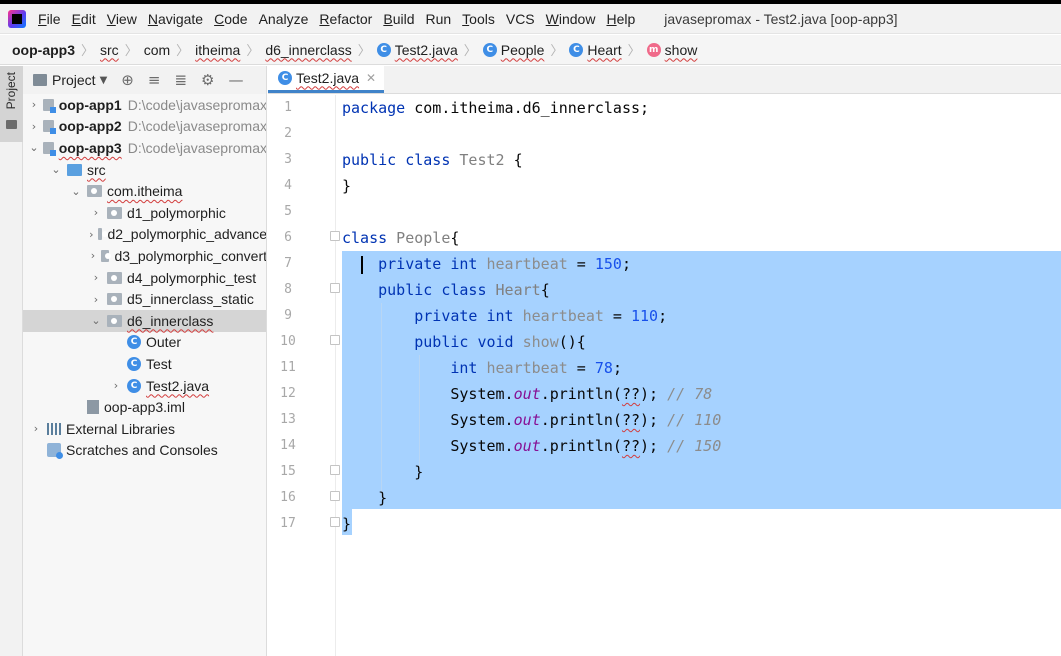 Image resolution: width=1061 pixels, height=656 pixels. Describe the element at coordinates (701, 394) in the screenshot. I see `code-line-12: System.out.println(??); // 78` at that location.